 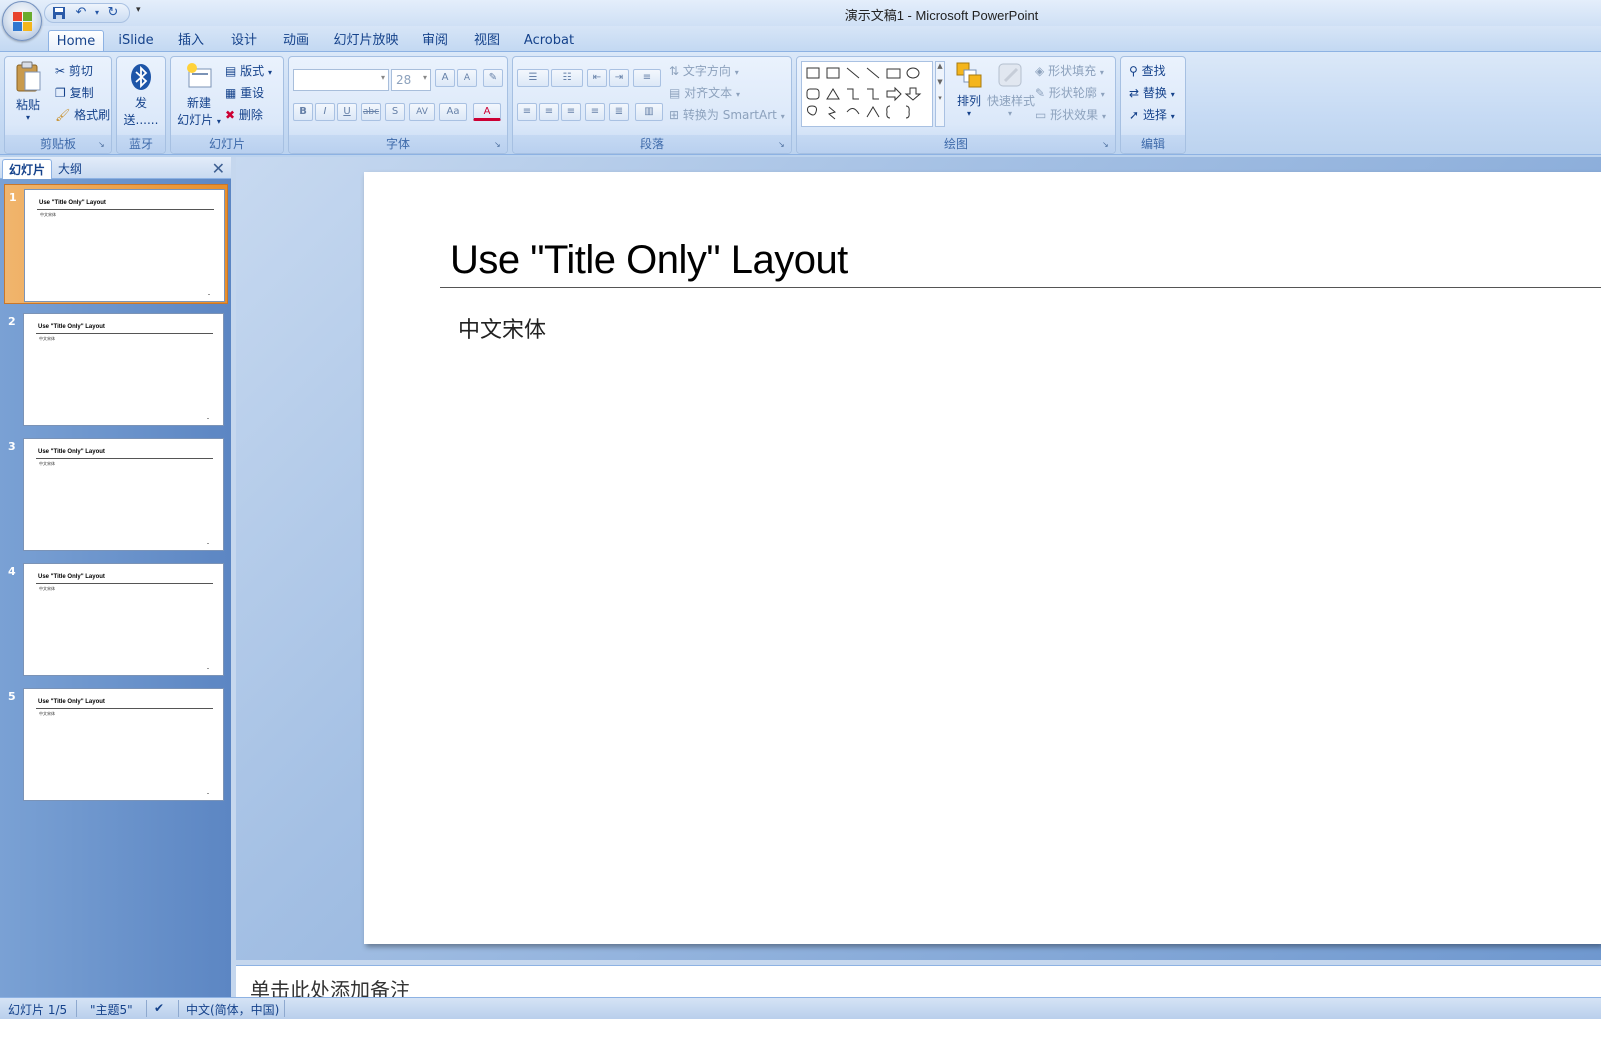 I want to click on convert-smartart-button: ⊞ 转换为 SmartArt ▾, so click(x=727, y=114).